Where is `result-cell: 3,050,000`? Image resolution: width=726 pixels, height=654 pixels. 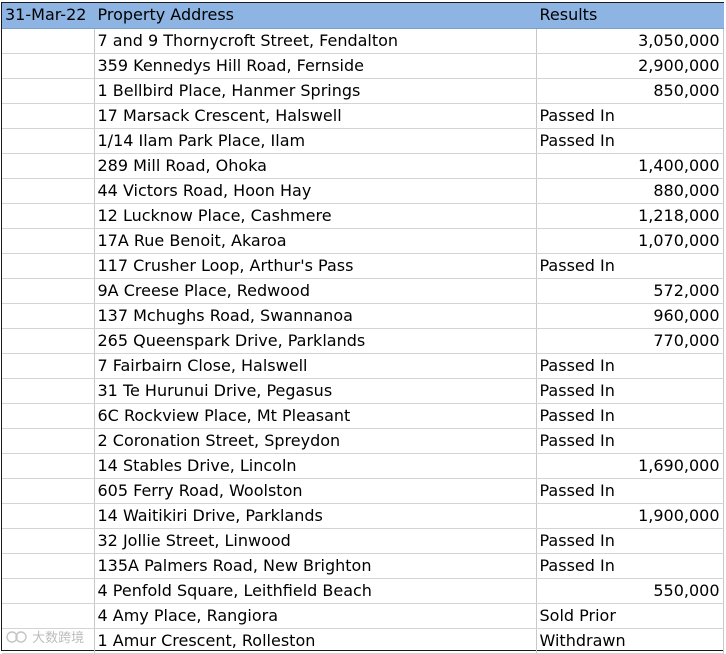
result-cell: 3,050,000 is located at coordinates (630, 41).